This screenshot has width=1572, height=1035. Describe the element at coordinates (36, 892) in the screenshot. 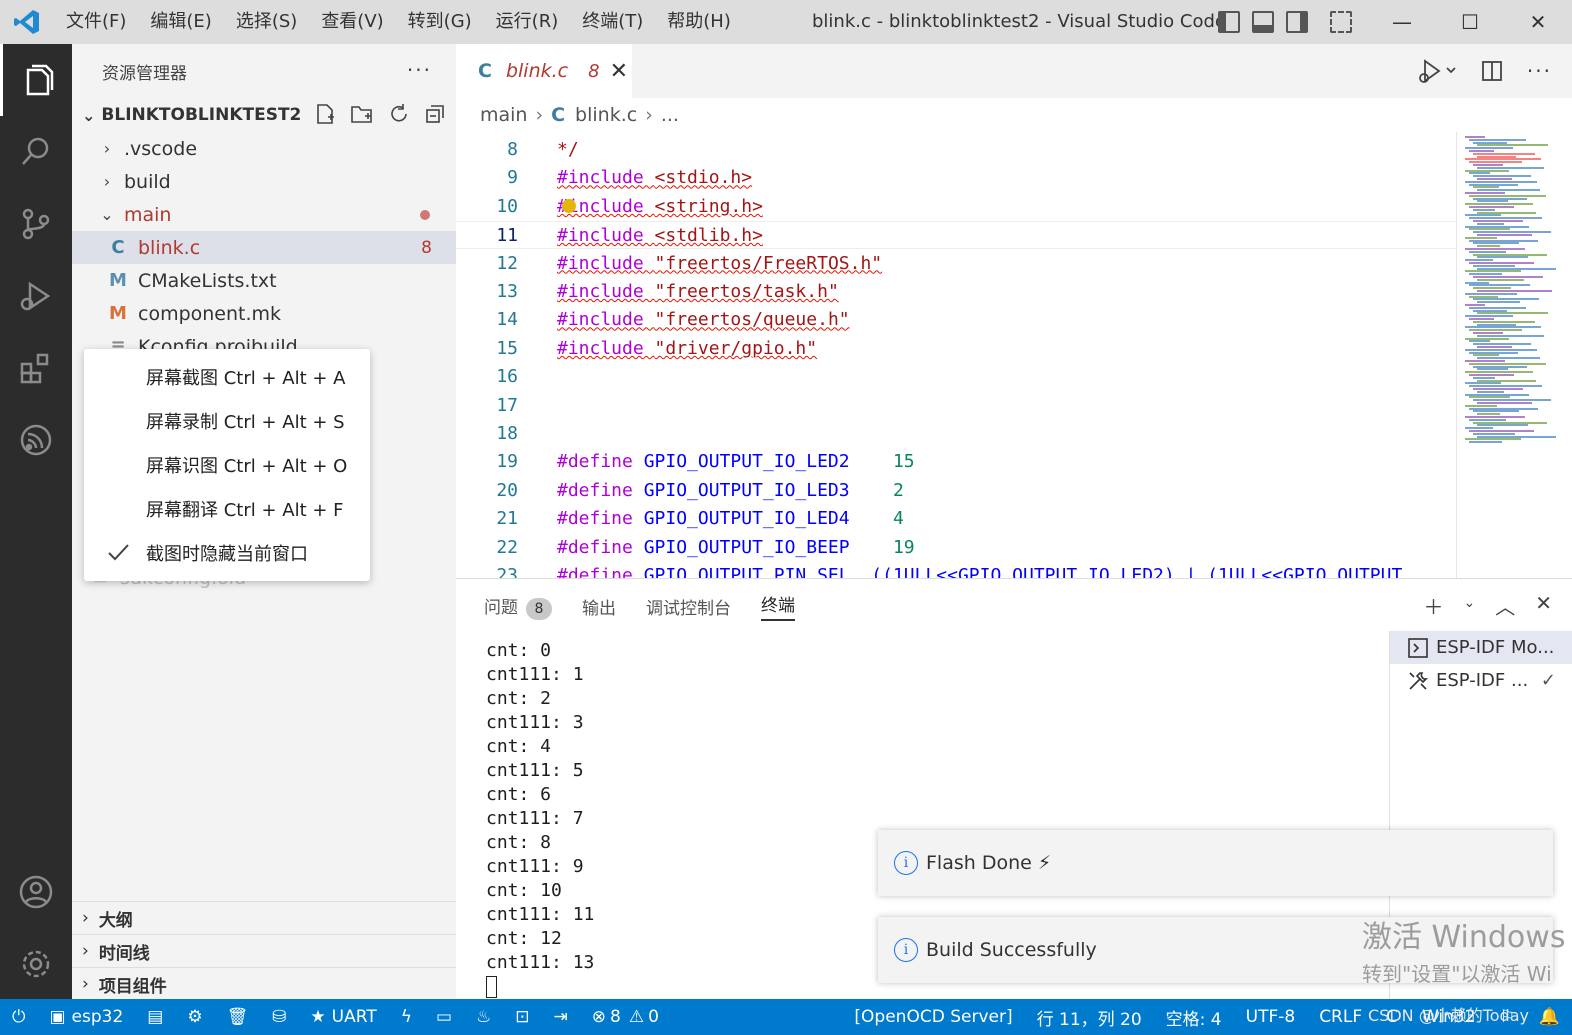

I see `account-icon` at that location.